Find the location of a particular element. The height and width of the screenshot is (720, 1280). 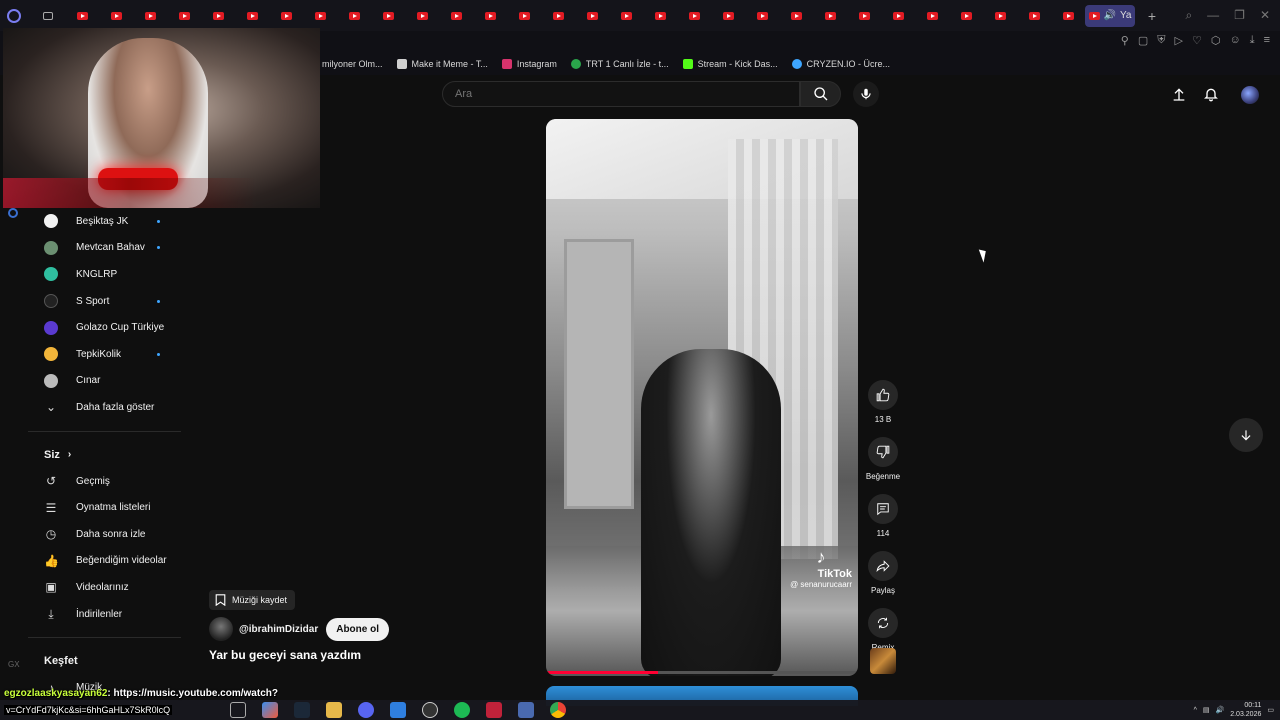

sidebar-item-subscription: S Sport is located at coordinates (108, 301).